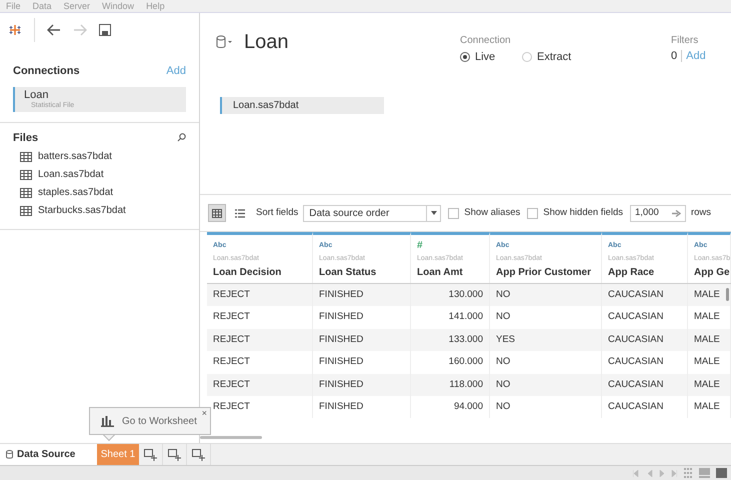  I want to click on view-mode-button, so click(217, 213).